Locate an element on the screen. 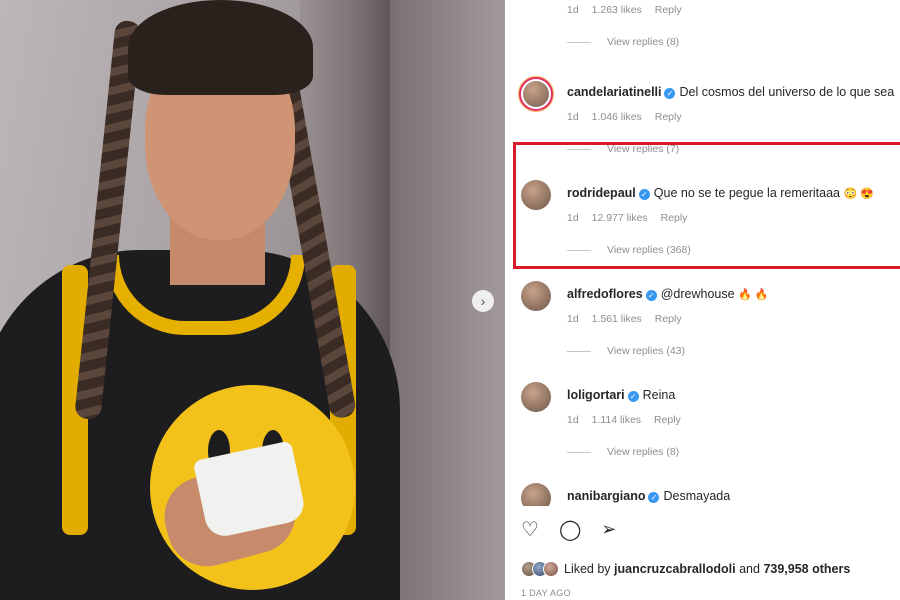 The image size is (900, 600). comment-icon: ◯ is located at coordinates (570, 530).